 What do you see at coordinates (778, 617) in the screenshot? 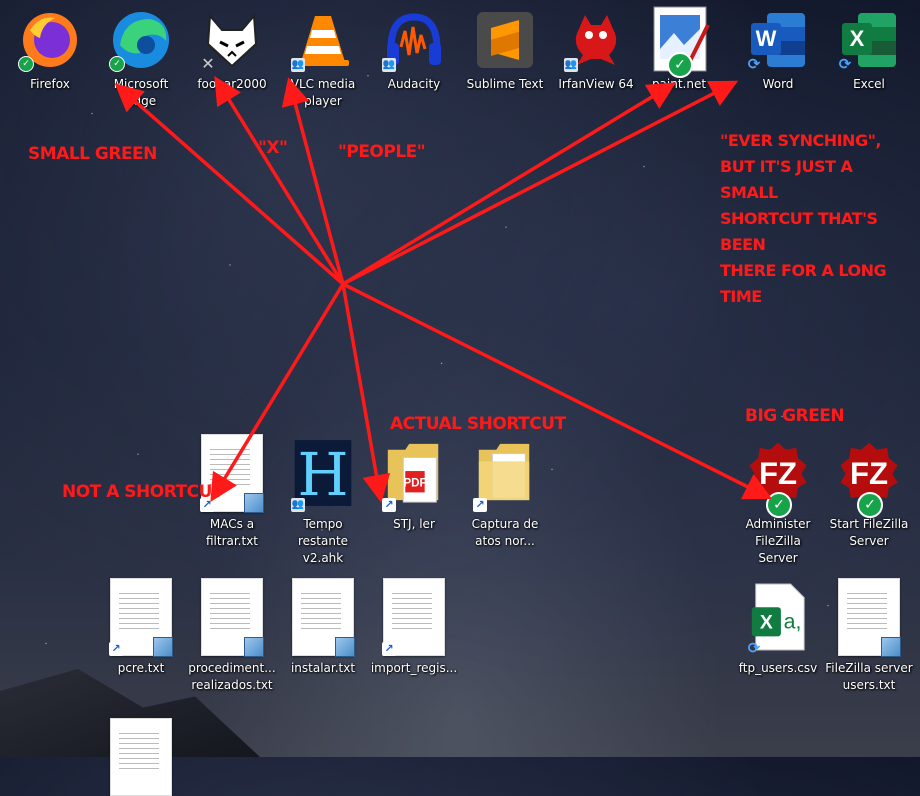
I see `excel-csv-icon: Xa, ⟳` at bounding box center [778, 617].